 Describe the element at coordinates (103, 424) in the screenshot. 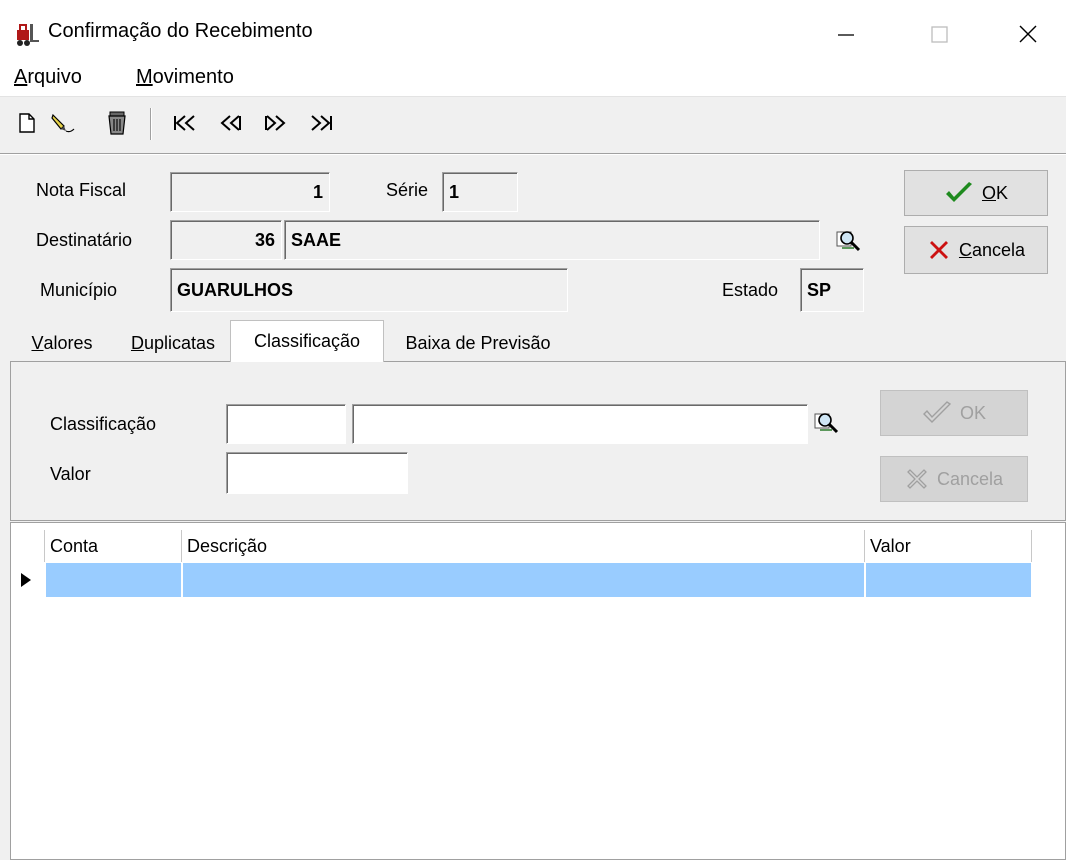

I see `classificacao-label: Classificação` at that location.